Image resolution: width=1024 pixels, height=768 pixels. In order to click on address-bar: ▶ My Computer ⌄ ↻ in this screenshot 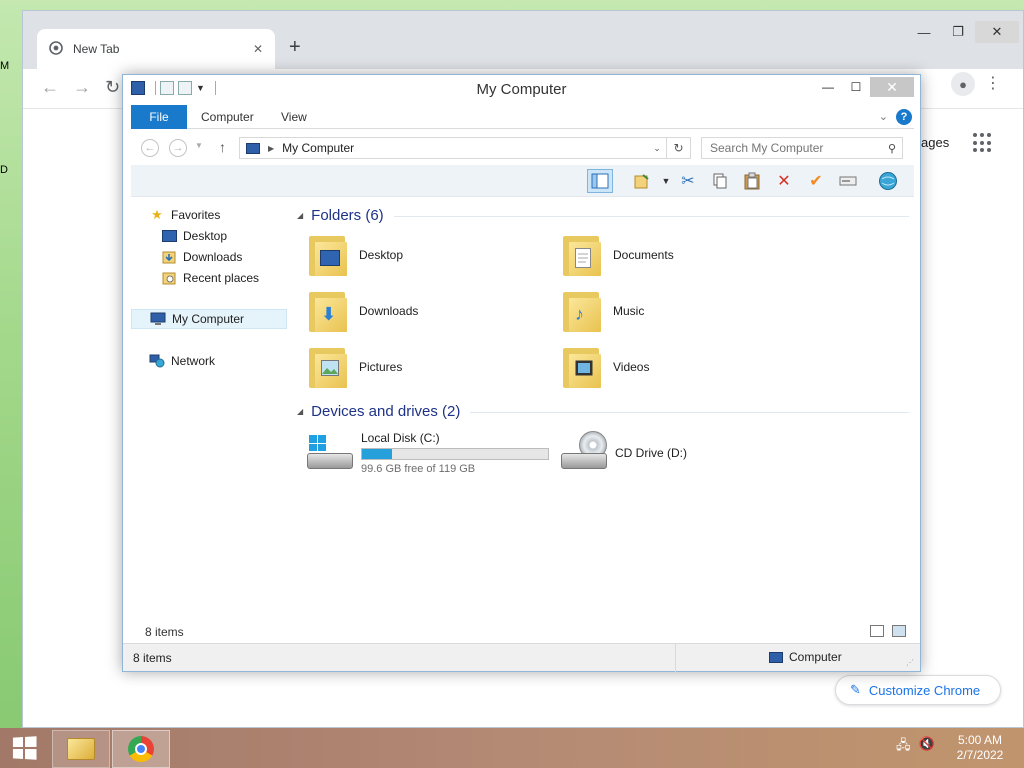, I will do `click(465, 148)`.